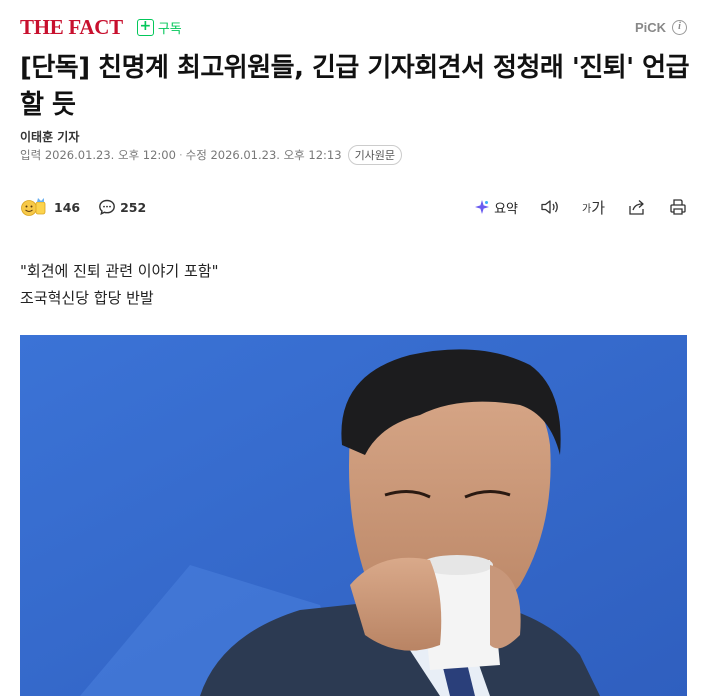 Image resolution: width=709 pixels, height=696 pixels. I want to click on input-date: 2026.01.23. 오후 12:00, so click(110, 155).